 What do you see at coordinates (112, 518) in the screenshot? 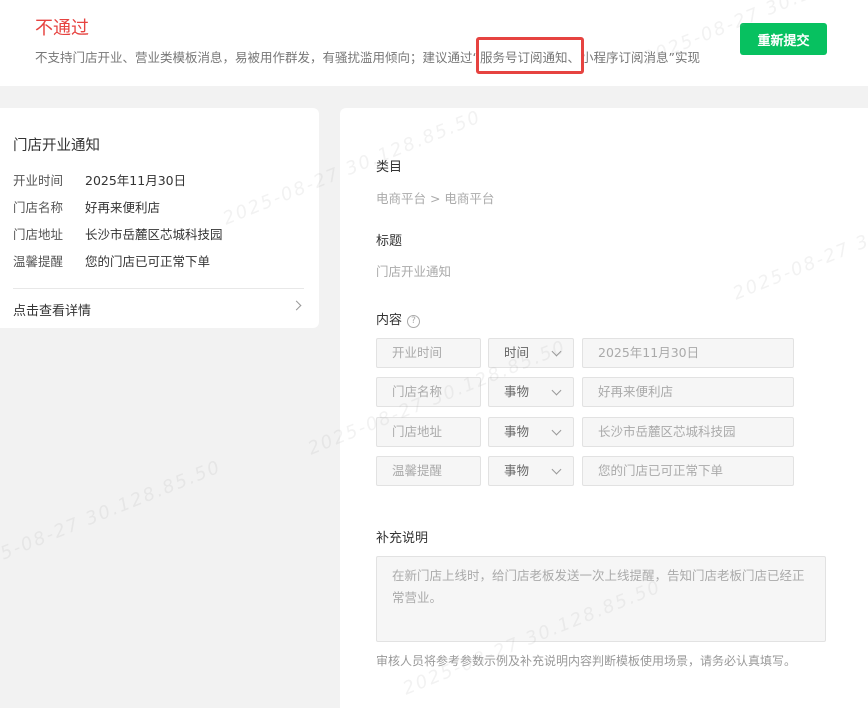
I see `watermark: 2025-08-27 30.128.85.50` at bounding box center [112, 518].